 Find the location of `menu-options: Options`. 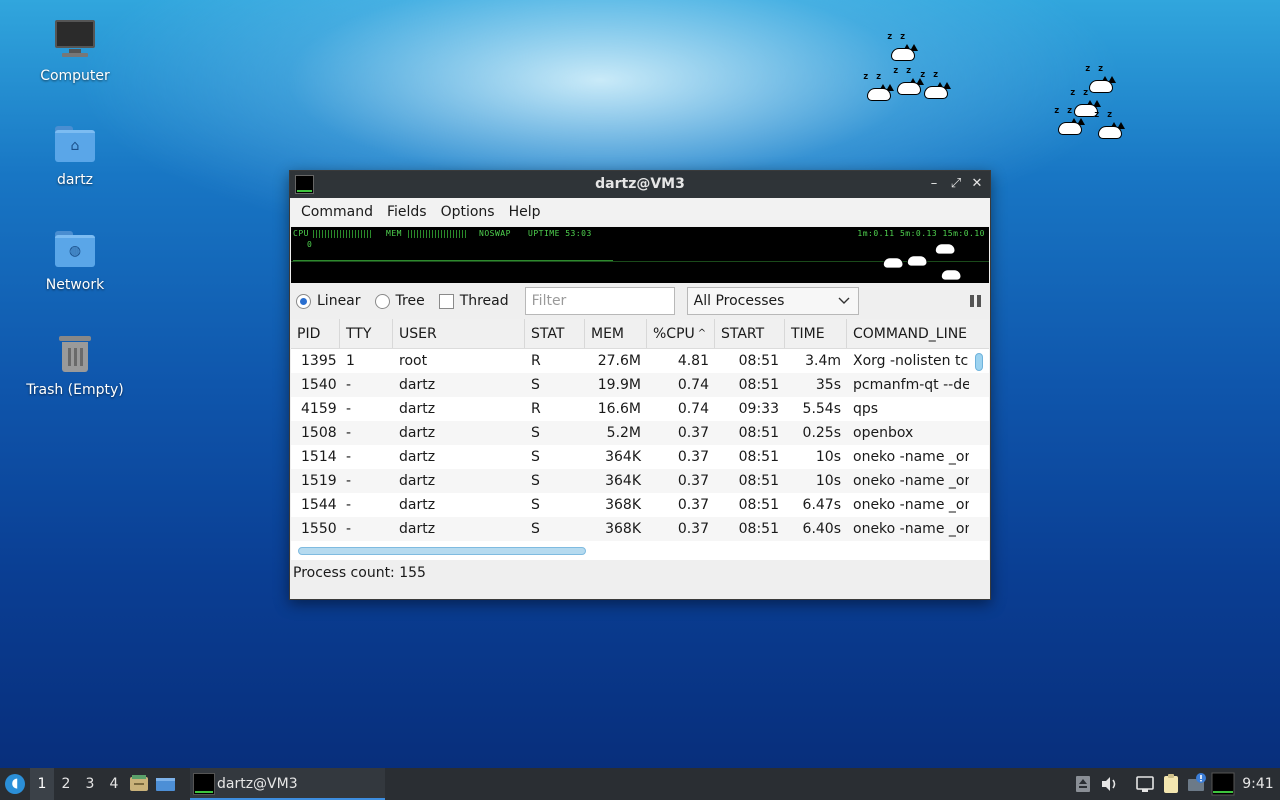

menu-options: Options is located at coordinates (468, 212).